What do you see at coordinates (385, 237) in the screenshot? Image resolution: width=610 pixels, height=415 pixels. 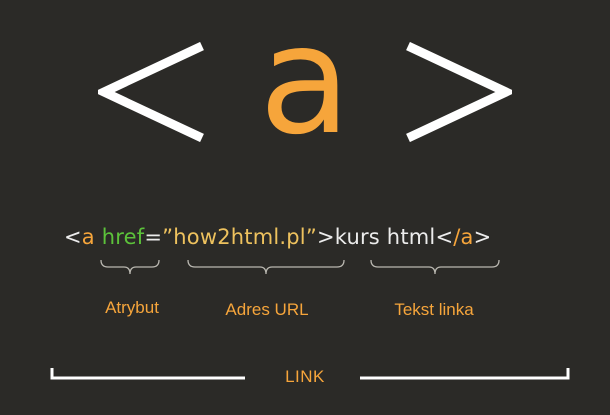 I see `code-link-text: kurs html` at bounding box center [385, 237].